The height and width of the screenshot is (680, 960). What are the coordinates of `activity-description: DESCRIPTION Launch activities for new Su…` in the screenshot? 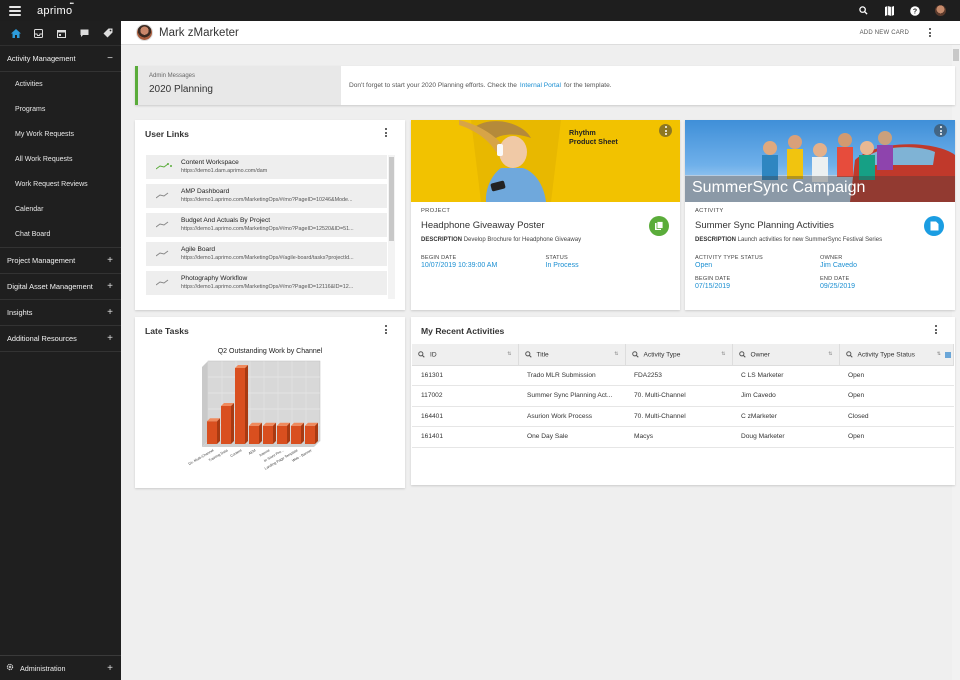 It's located at (820, 240).